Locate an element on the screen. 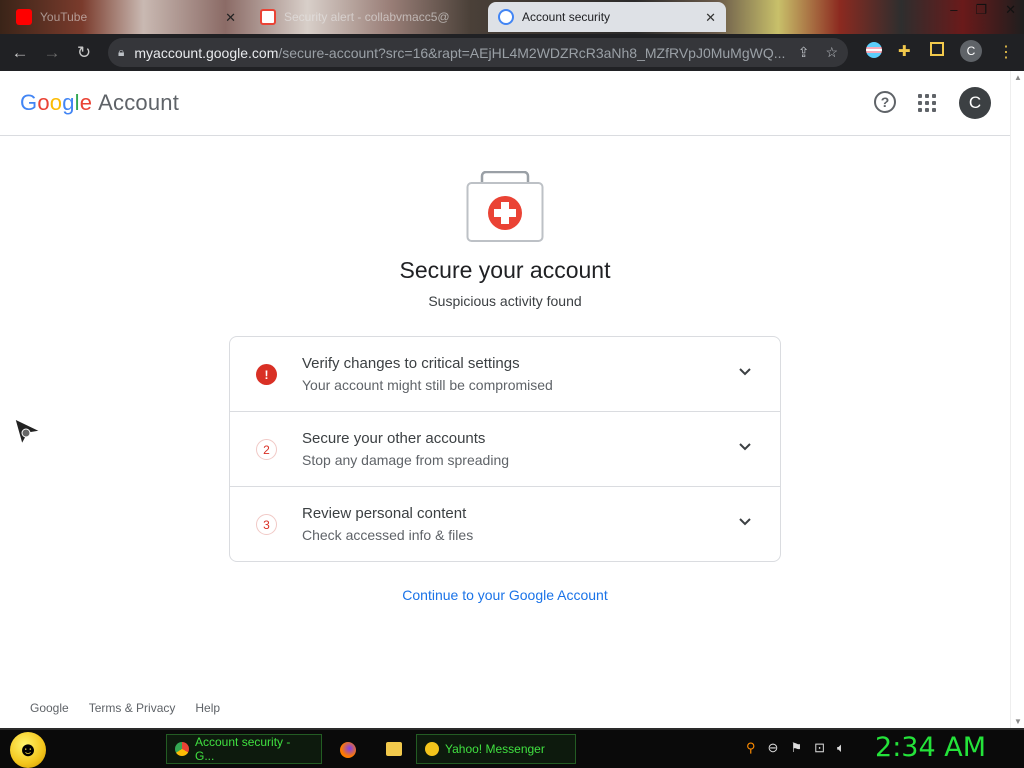 This screenshot has width=1024, height=768. reload-icon: ↻ is located at coordinates (84, 53).